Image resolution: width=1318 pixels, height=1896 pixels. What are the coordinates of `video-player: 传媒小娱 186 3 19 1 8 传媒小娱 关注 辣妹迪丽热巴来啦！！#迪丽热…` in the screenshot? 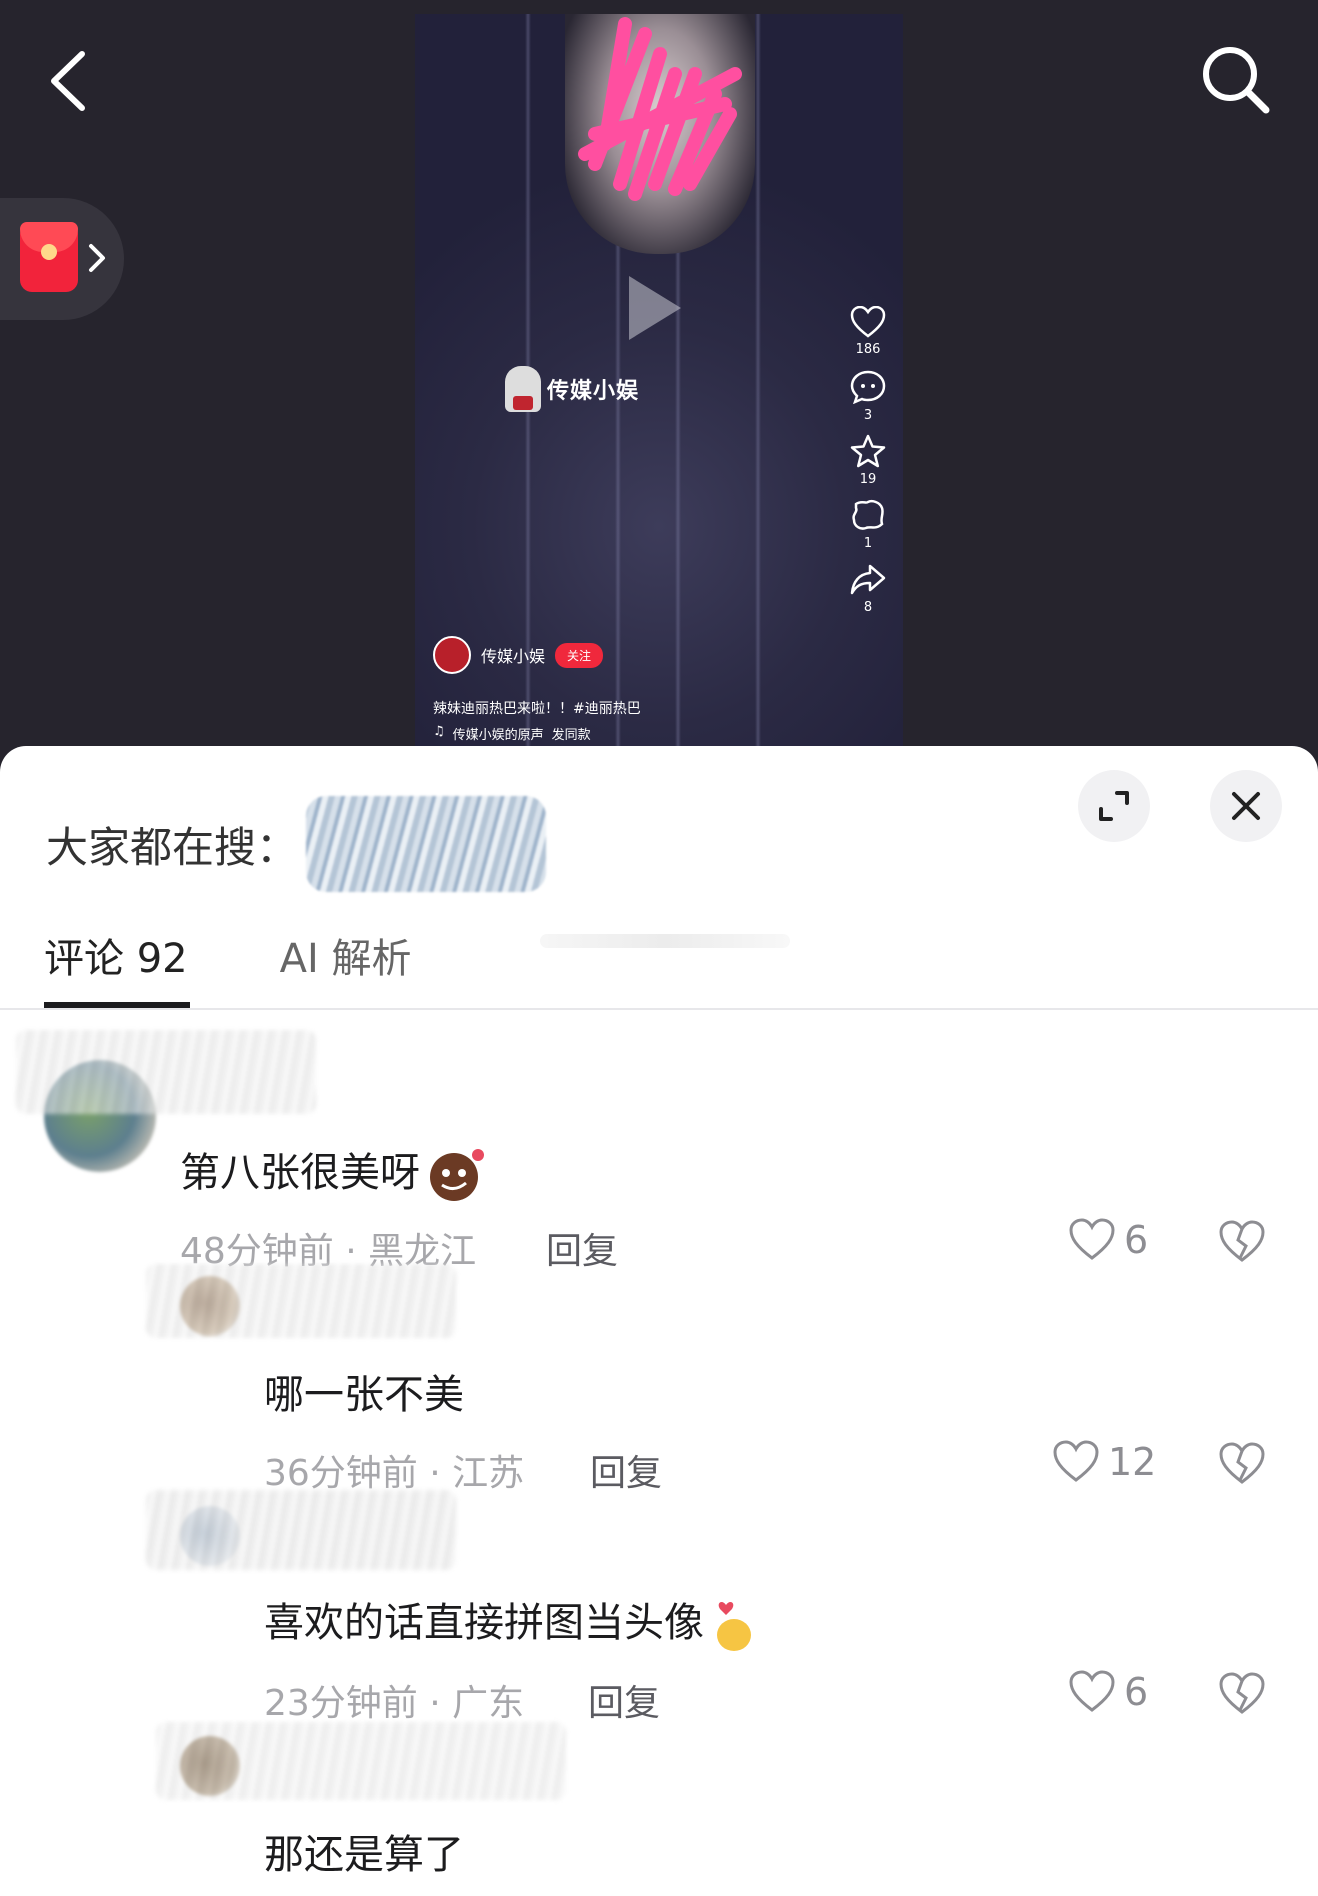 It's located at (659, 380).